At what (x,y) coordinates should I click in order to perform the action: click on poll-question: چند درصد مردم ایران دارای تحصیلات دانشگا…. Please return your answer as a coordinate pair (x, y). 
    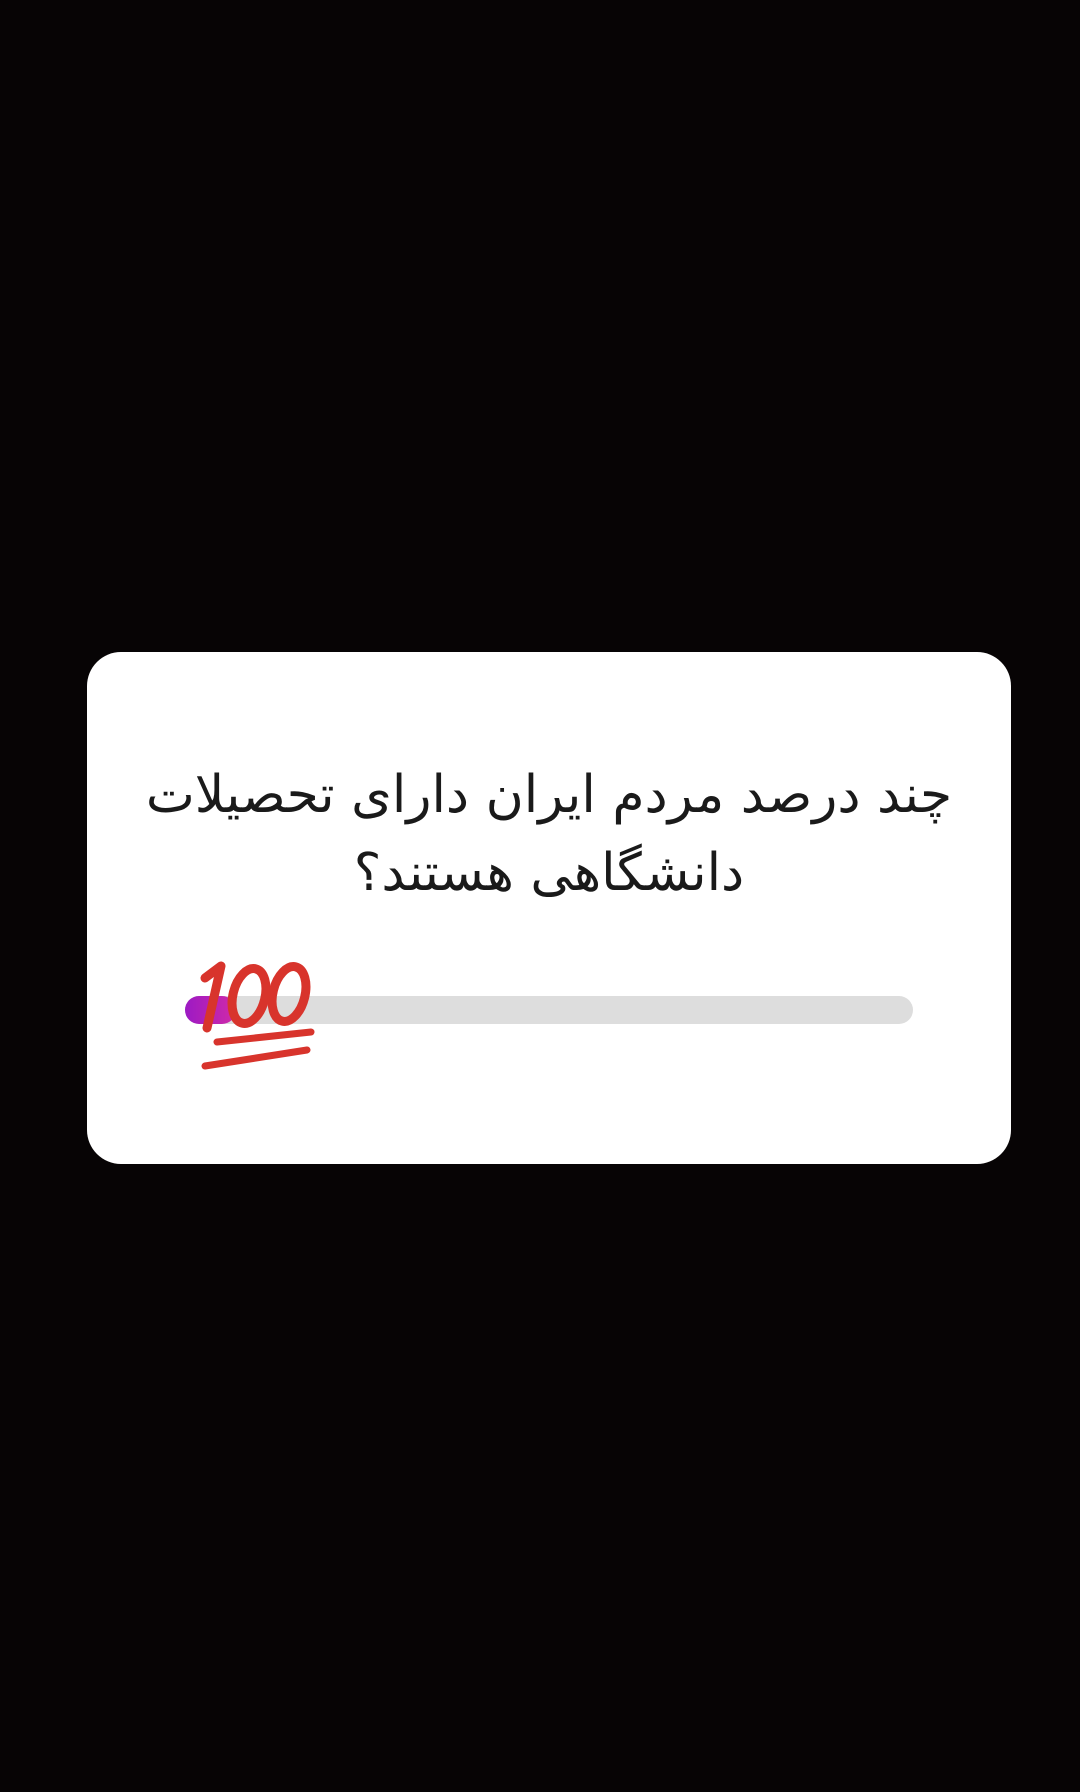
    Looking at the image, I should click on (549, 834).